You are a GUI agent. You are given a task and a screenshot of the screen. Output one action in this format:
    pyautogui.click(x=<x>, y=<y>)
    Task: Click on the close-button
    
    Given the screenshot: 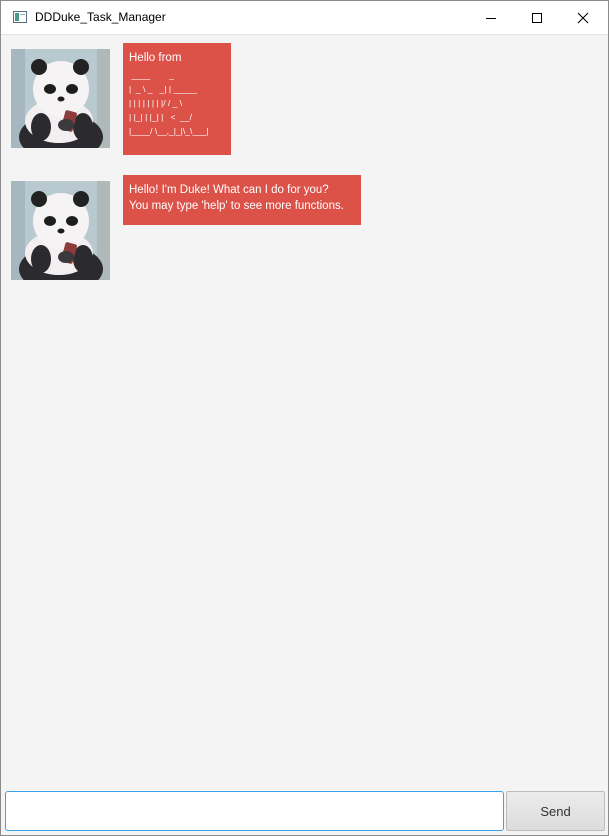 What is the action you would take?
    pyautogui.click(x=583, y=17)
    